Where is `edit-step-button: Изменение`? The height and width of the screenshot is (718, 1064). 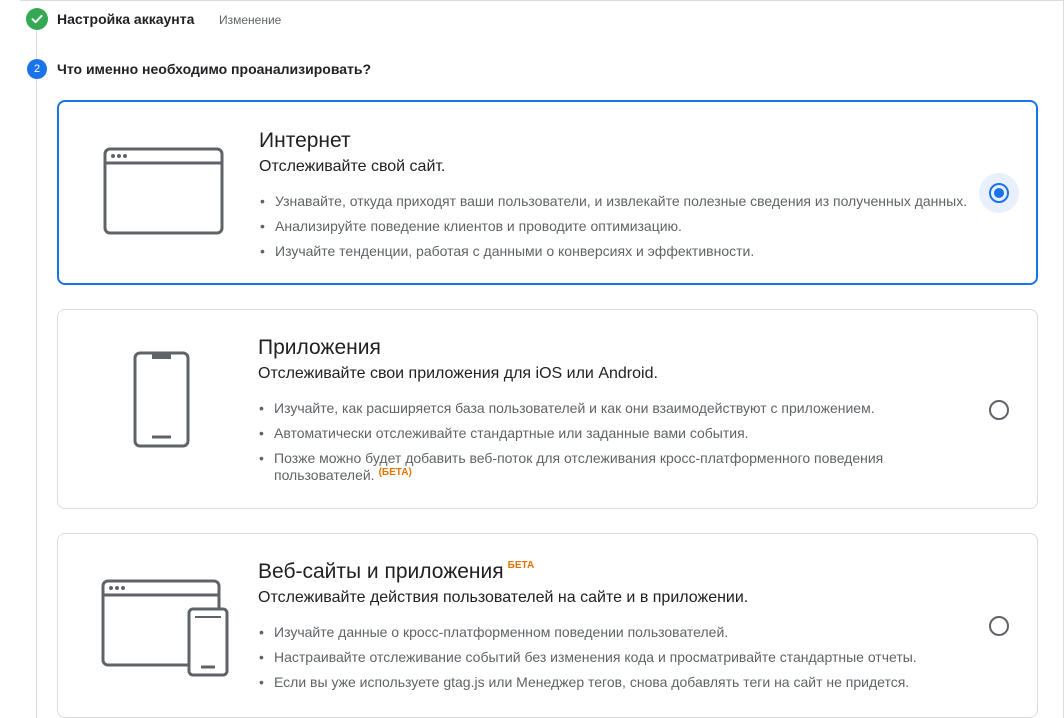 edit-step-button: Изменение is located at coordinates (250, 20).